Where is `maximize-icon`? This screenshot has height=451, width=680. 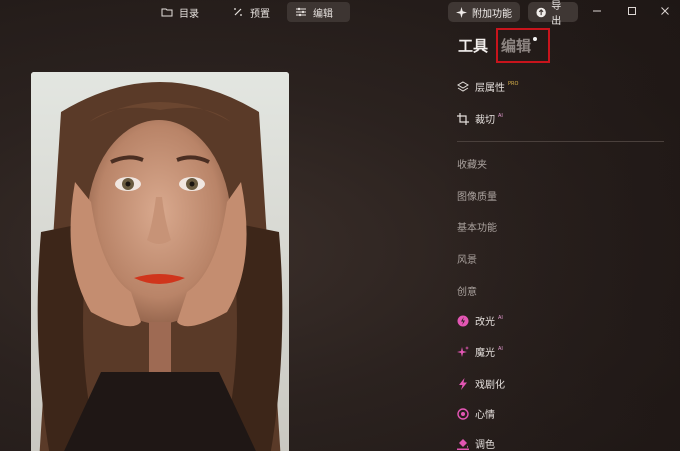 maximize-icon is located at coordinates (632, 11).